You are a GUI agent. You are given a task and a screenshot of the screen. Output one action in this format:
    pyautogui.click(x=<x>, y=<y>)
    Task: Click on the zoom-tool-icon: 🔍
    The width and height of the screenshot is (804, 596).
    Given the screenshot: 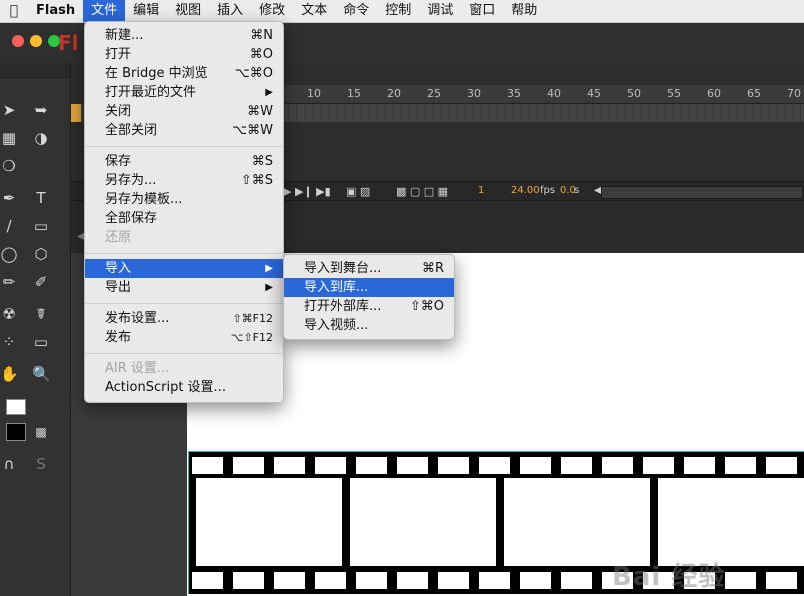 What is the action you would take?
    pyautogui.click(x=41, y=374)
    